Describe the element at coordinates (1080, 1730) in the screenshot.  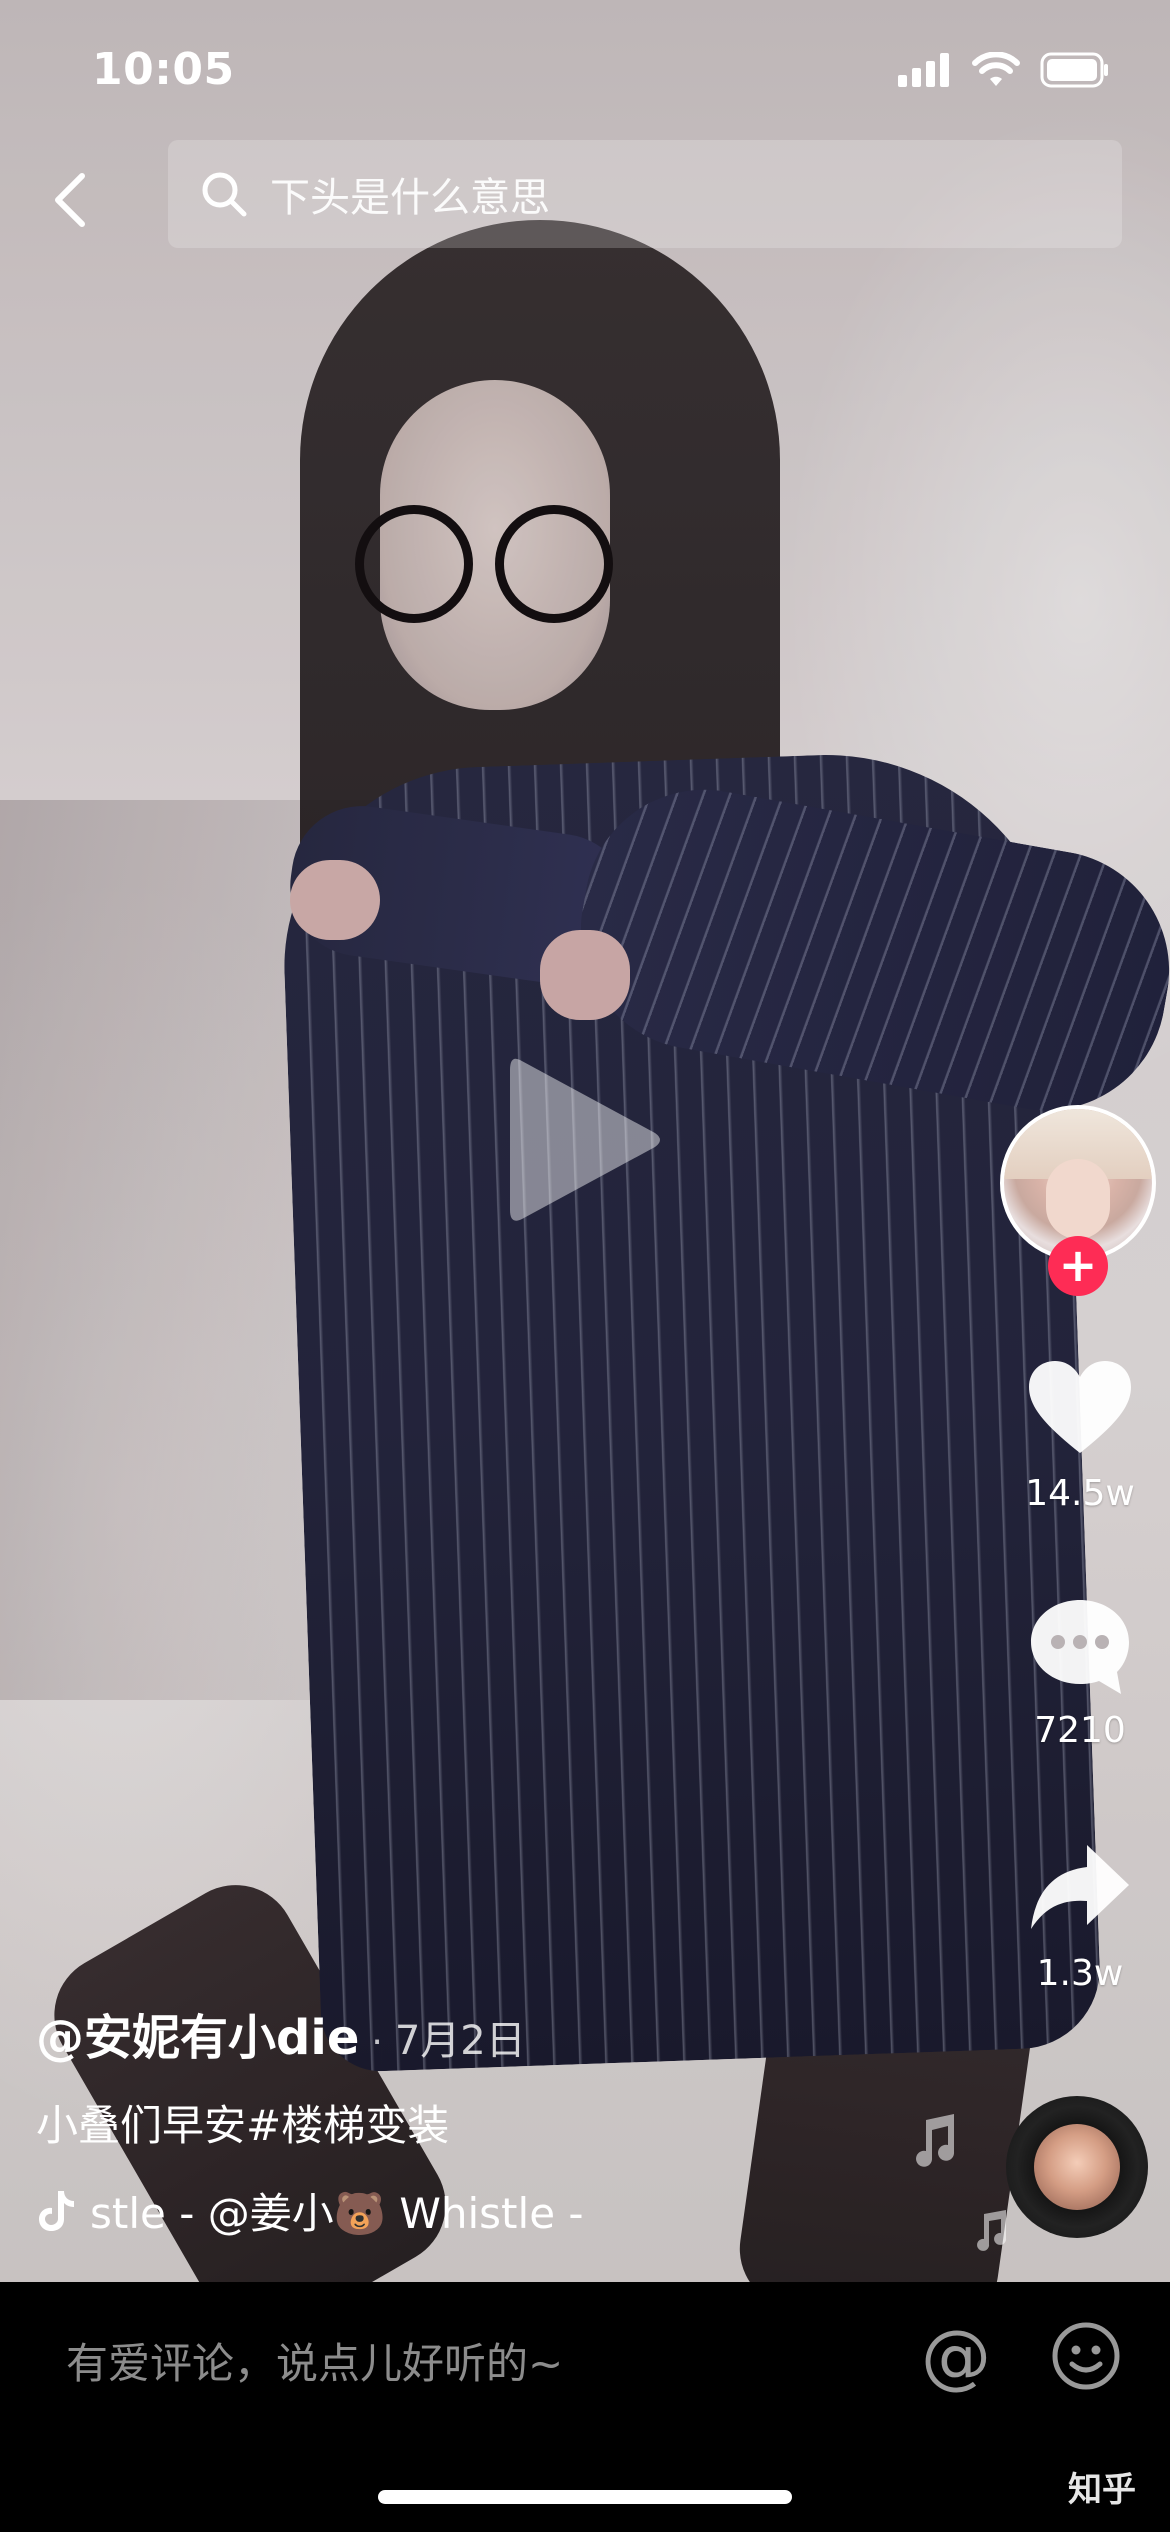
I see `comment-count: 7210` at that location.